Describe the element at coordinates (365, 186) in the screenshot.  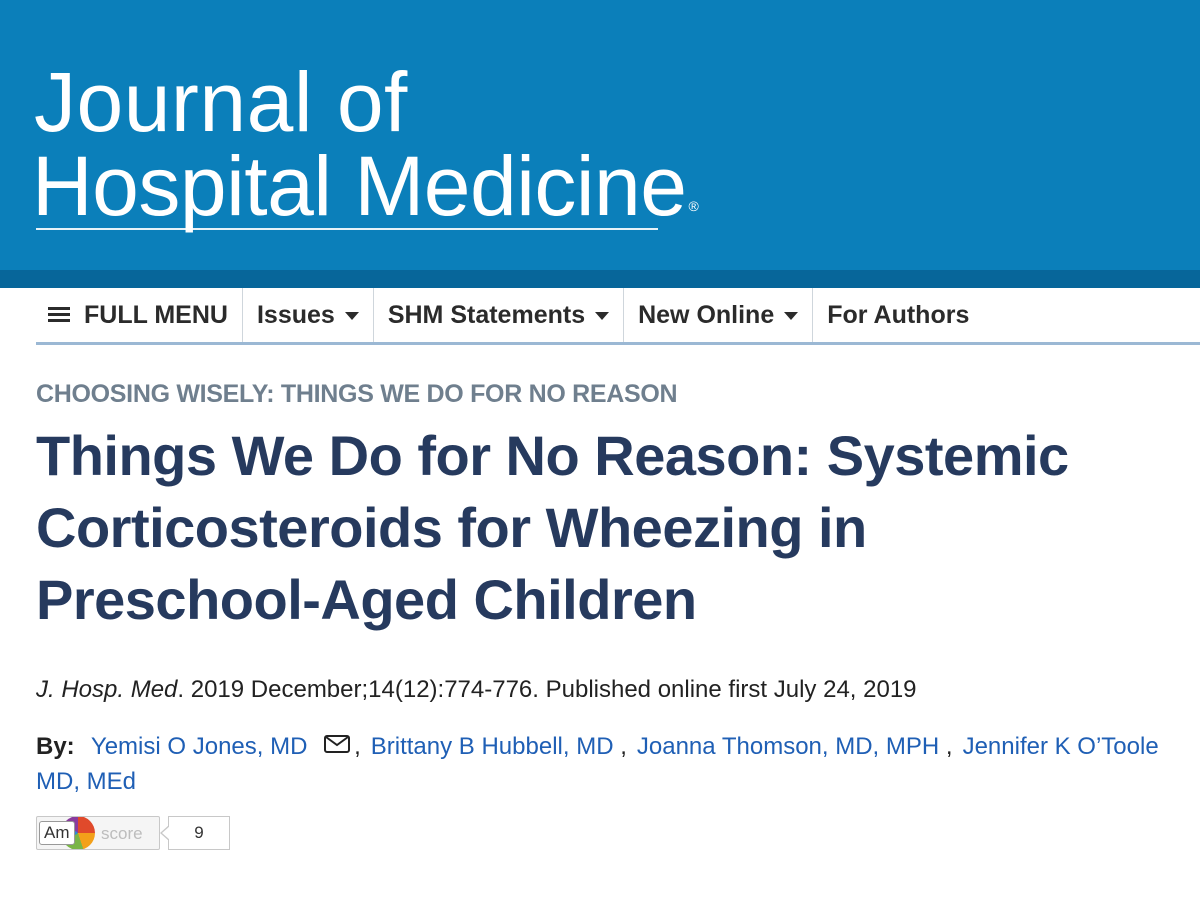
I see `logo-line-2: Hospital Medicine ®` at that location.